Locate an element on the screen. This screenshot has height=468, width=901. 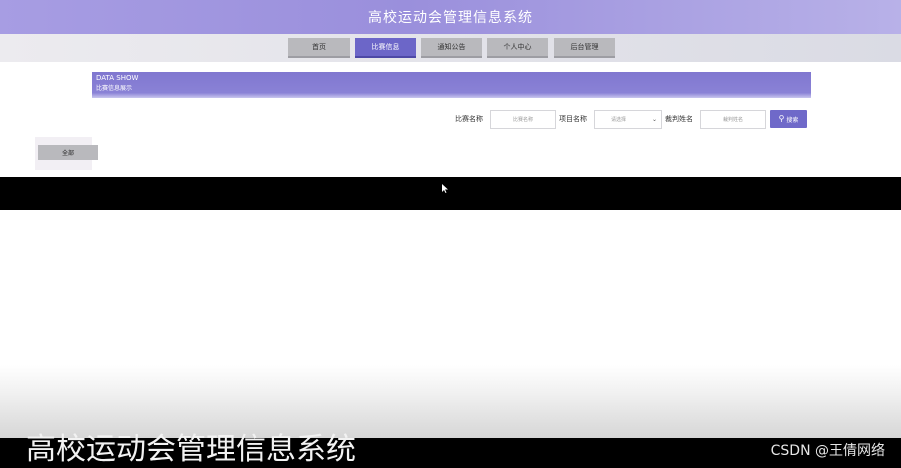
search-button: ⚲ 搜索 is located at coordinates (788, 119).